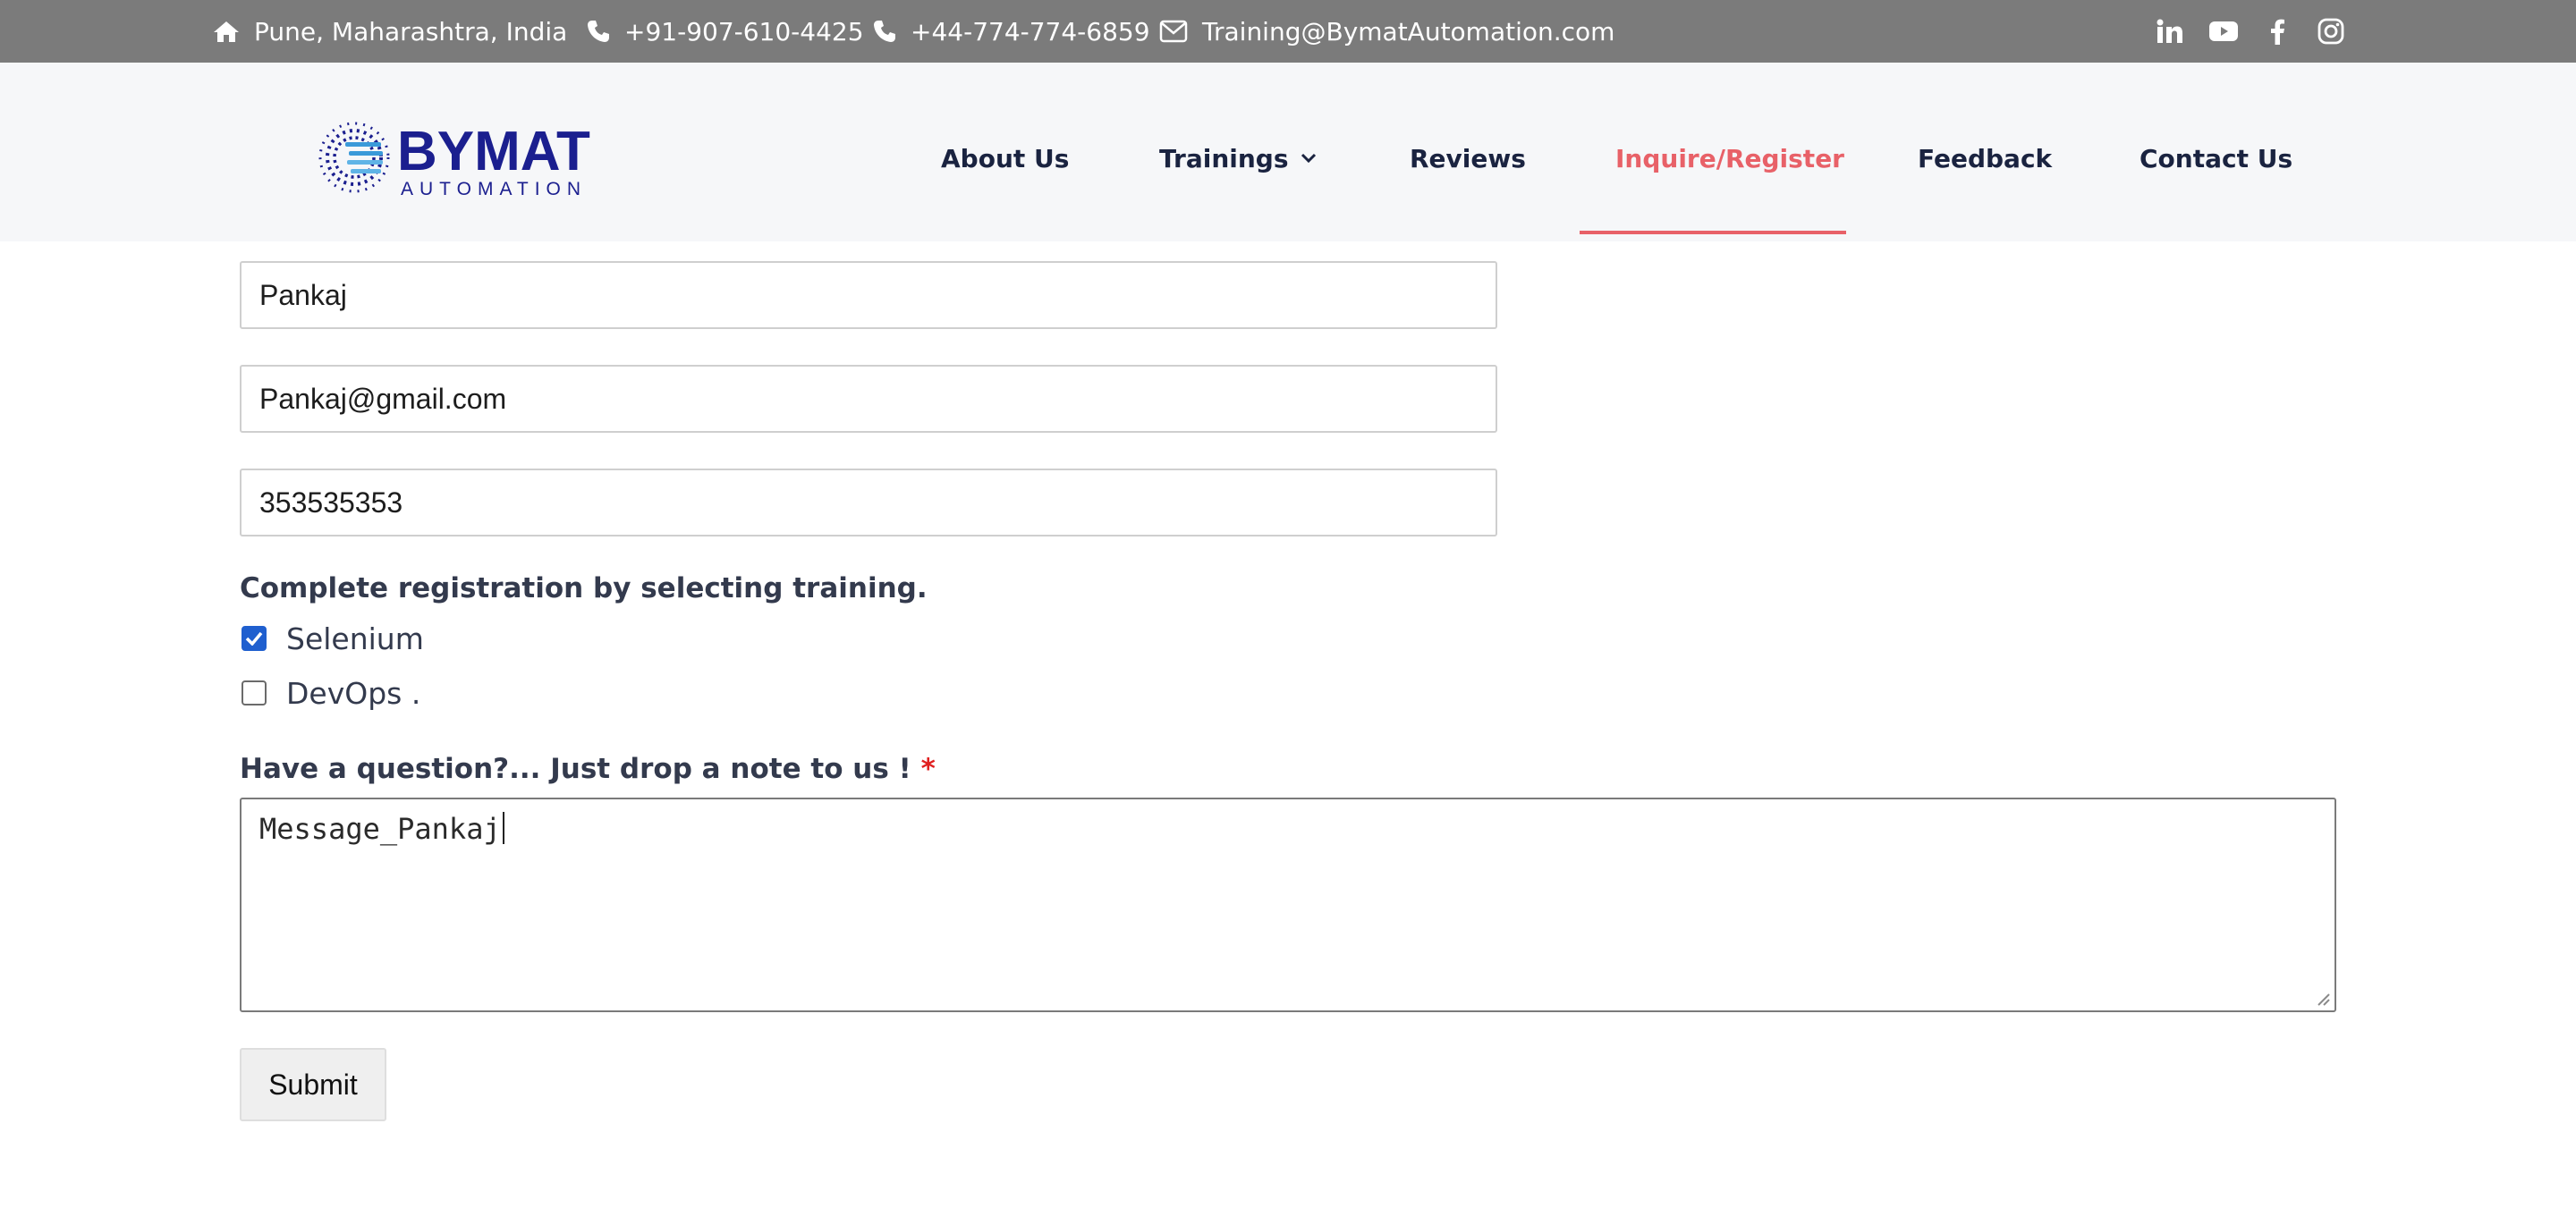  I want to click on nav-inquire-register-label: Inquire/Register, so click(1729, 158).